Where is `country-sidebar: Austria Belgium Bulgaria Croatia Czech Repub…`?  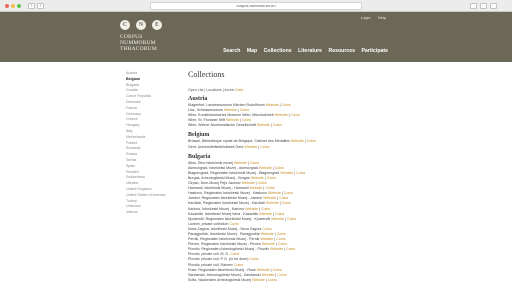 country-sidebar: Austria Belgium Bulgaria Croatia Czech Repub… is located at coordinates (154, 143).